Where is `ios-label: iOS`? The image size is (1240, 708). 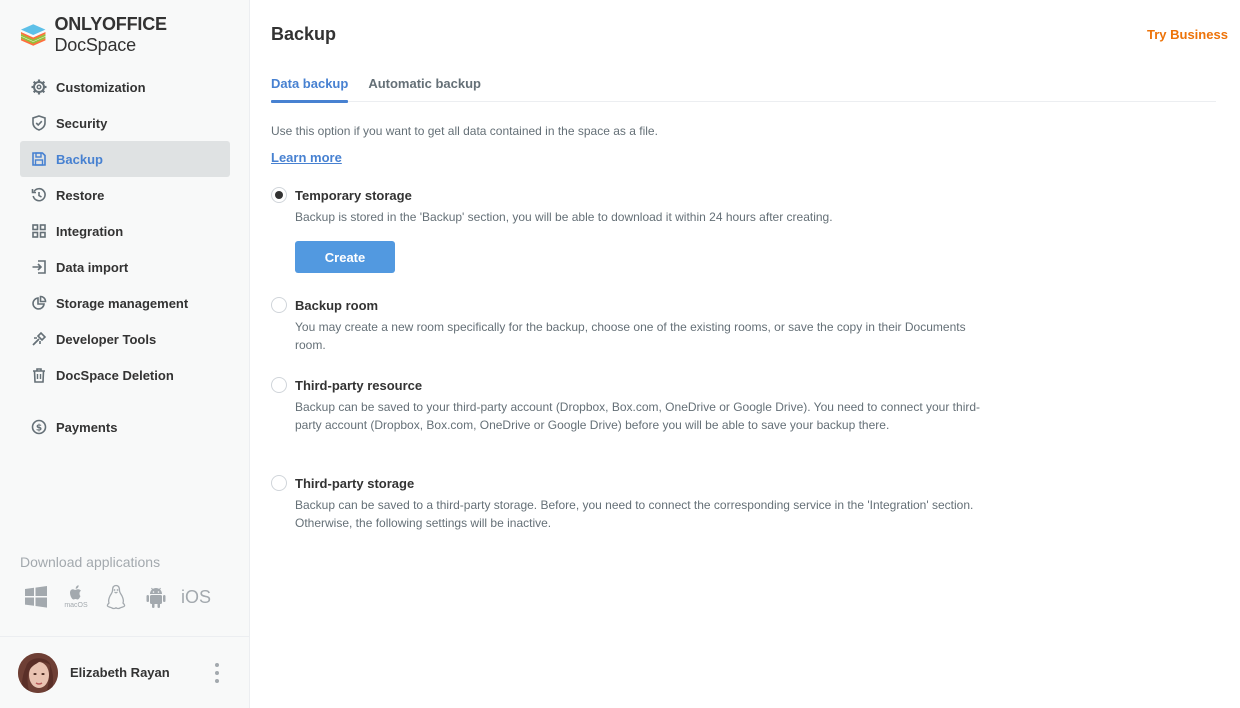
ios-label: iOS is located at coordinates (195, 596).